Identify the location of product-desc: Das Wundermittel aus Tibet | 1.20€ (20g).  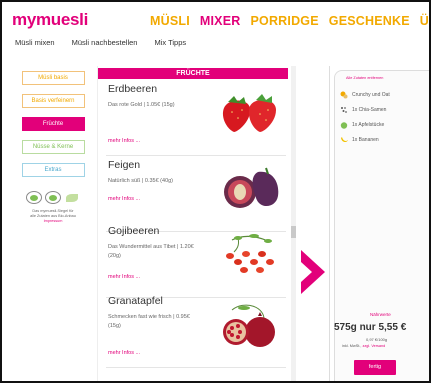
(151, 251).